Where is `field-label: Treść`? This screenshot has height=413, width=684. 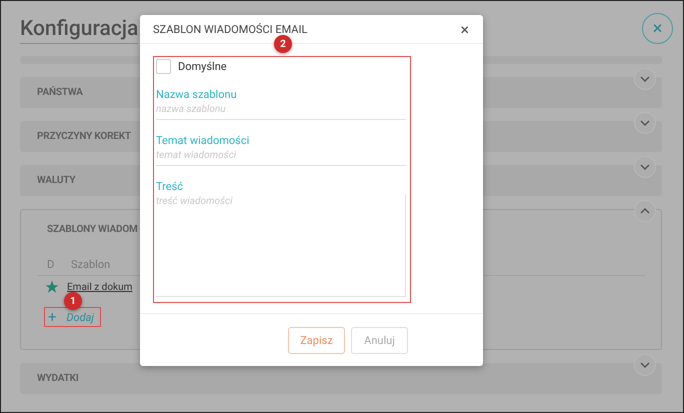 field-label: Treść is located at coordinates (170, 187).